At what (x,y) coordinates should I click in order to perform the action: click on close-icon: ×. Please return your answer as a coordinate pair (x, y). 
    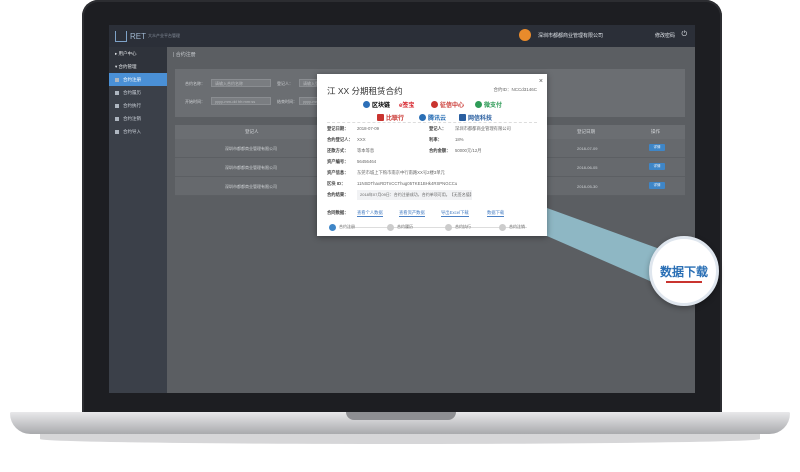
    Looking at the image, I should click on (541, 81).